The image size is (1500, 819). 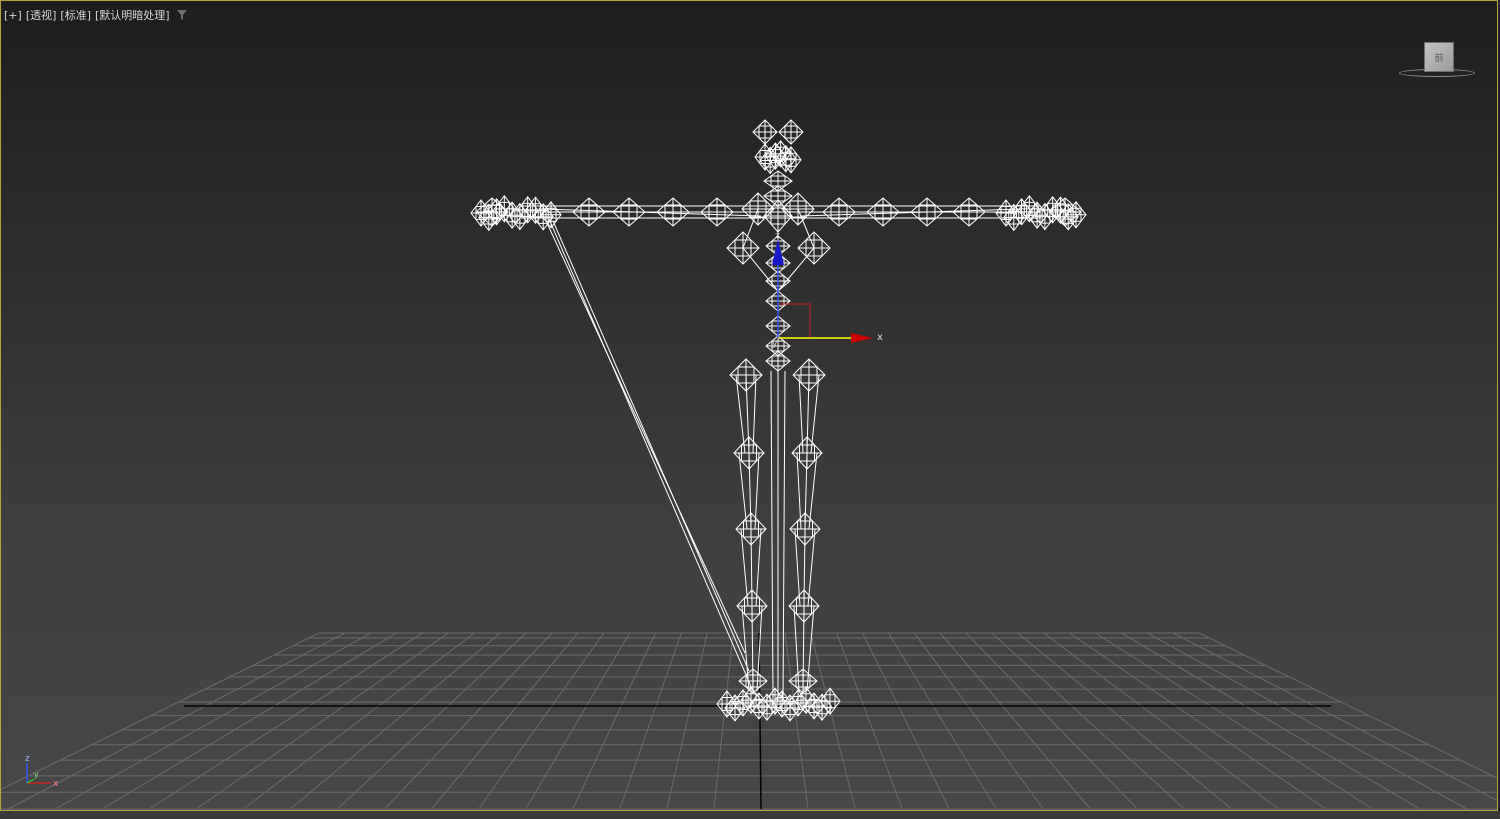 What do you see at coordinates (862, 338) in the screenshot?
I see `gizmo-x-arrow` at bounding box center [862, 338].